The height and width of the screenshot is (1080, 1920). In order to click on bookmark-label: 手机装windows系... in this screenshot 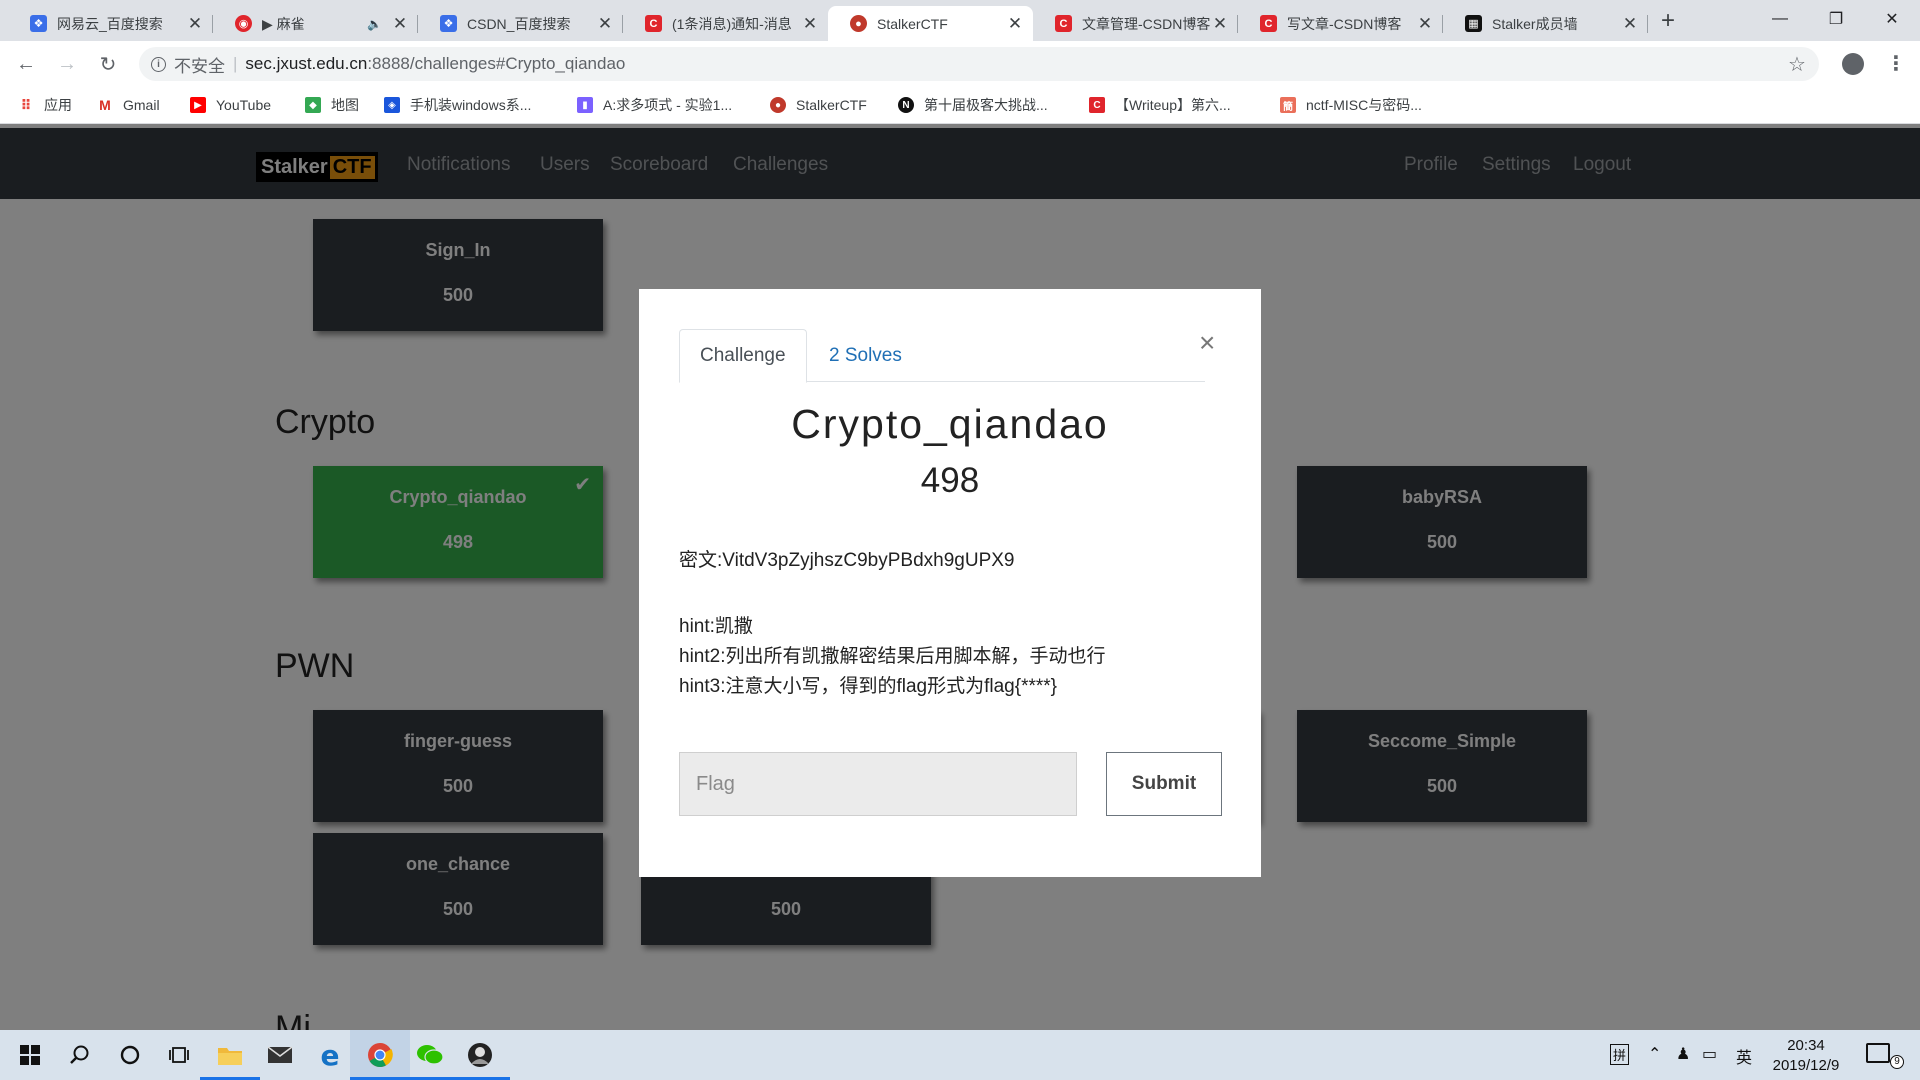, I will do `click(471, 105)`.